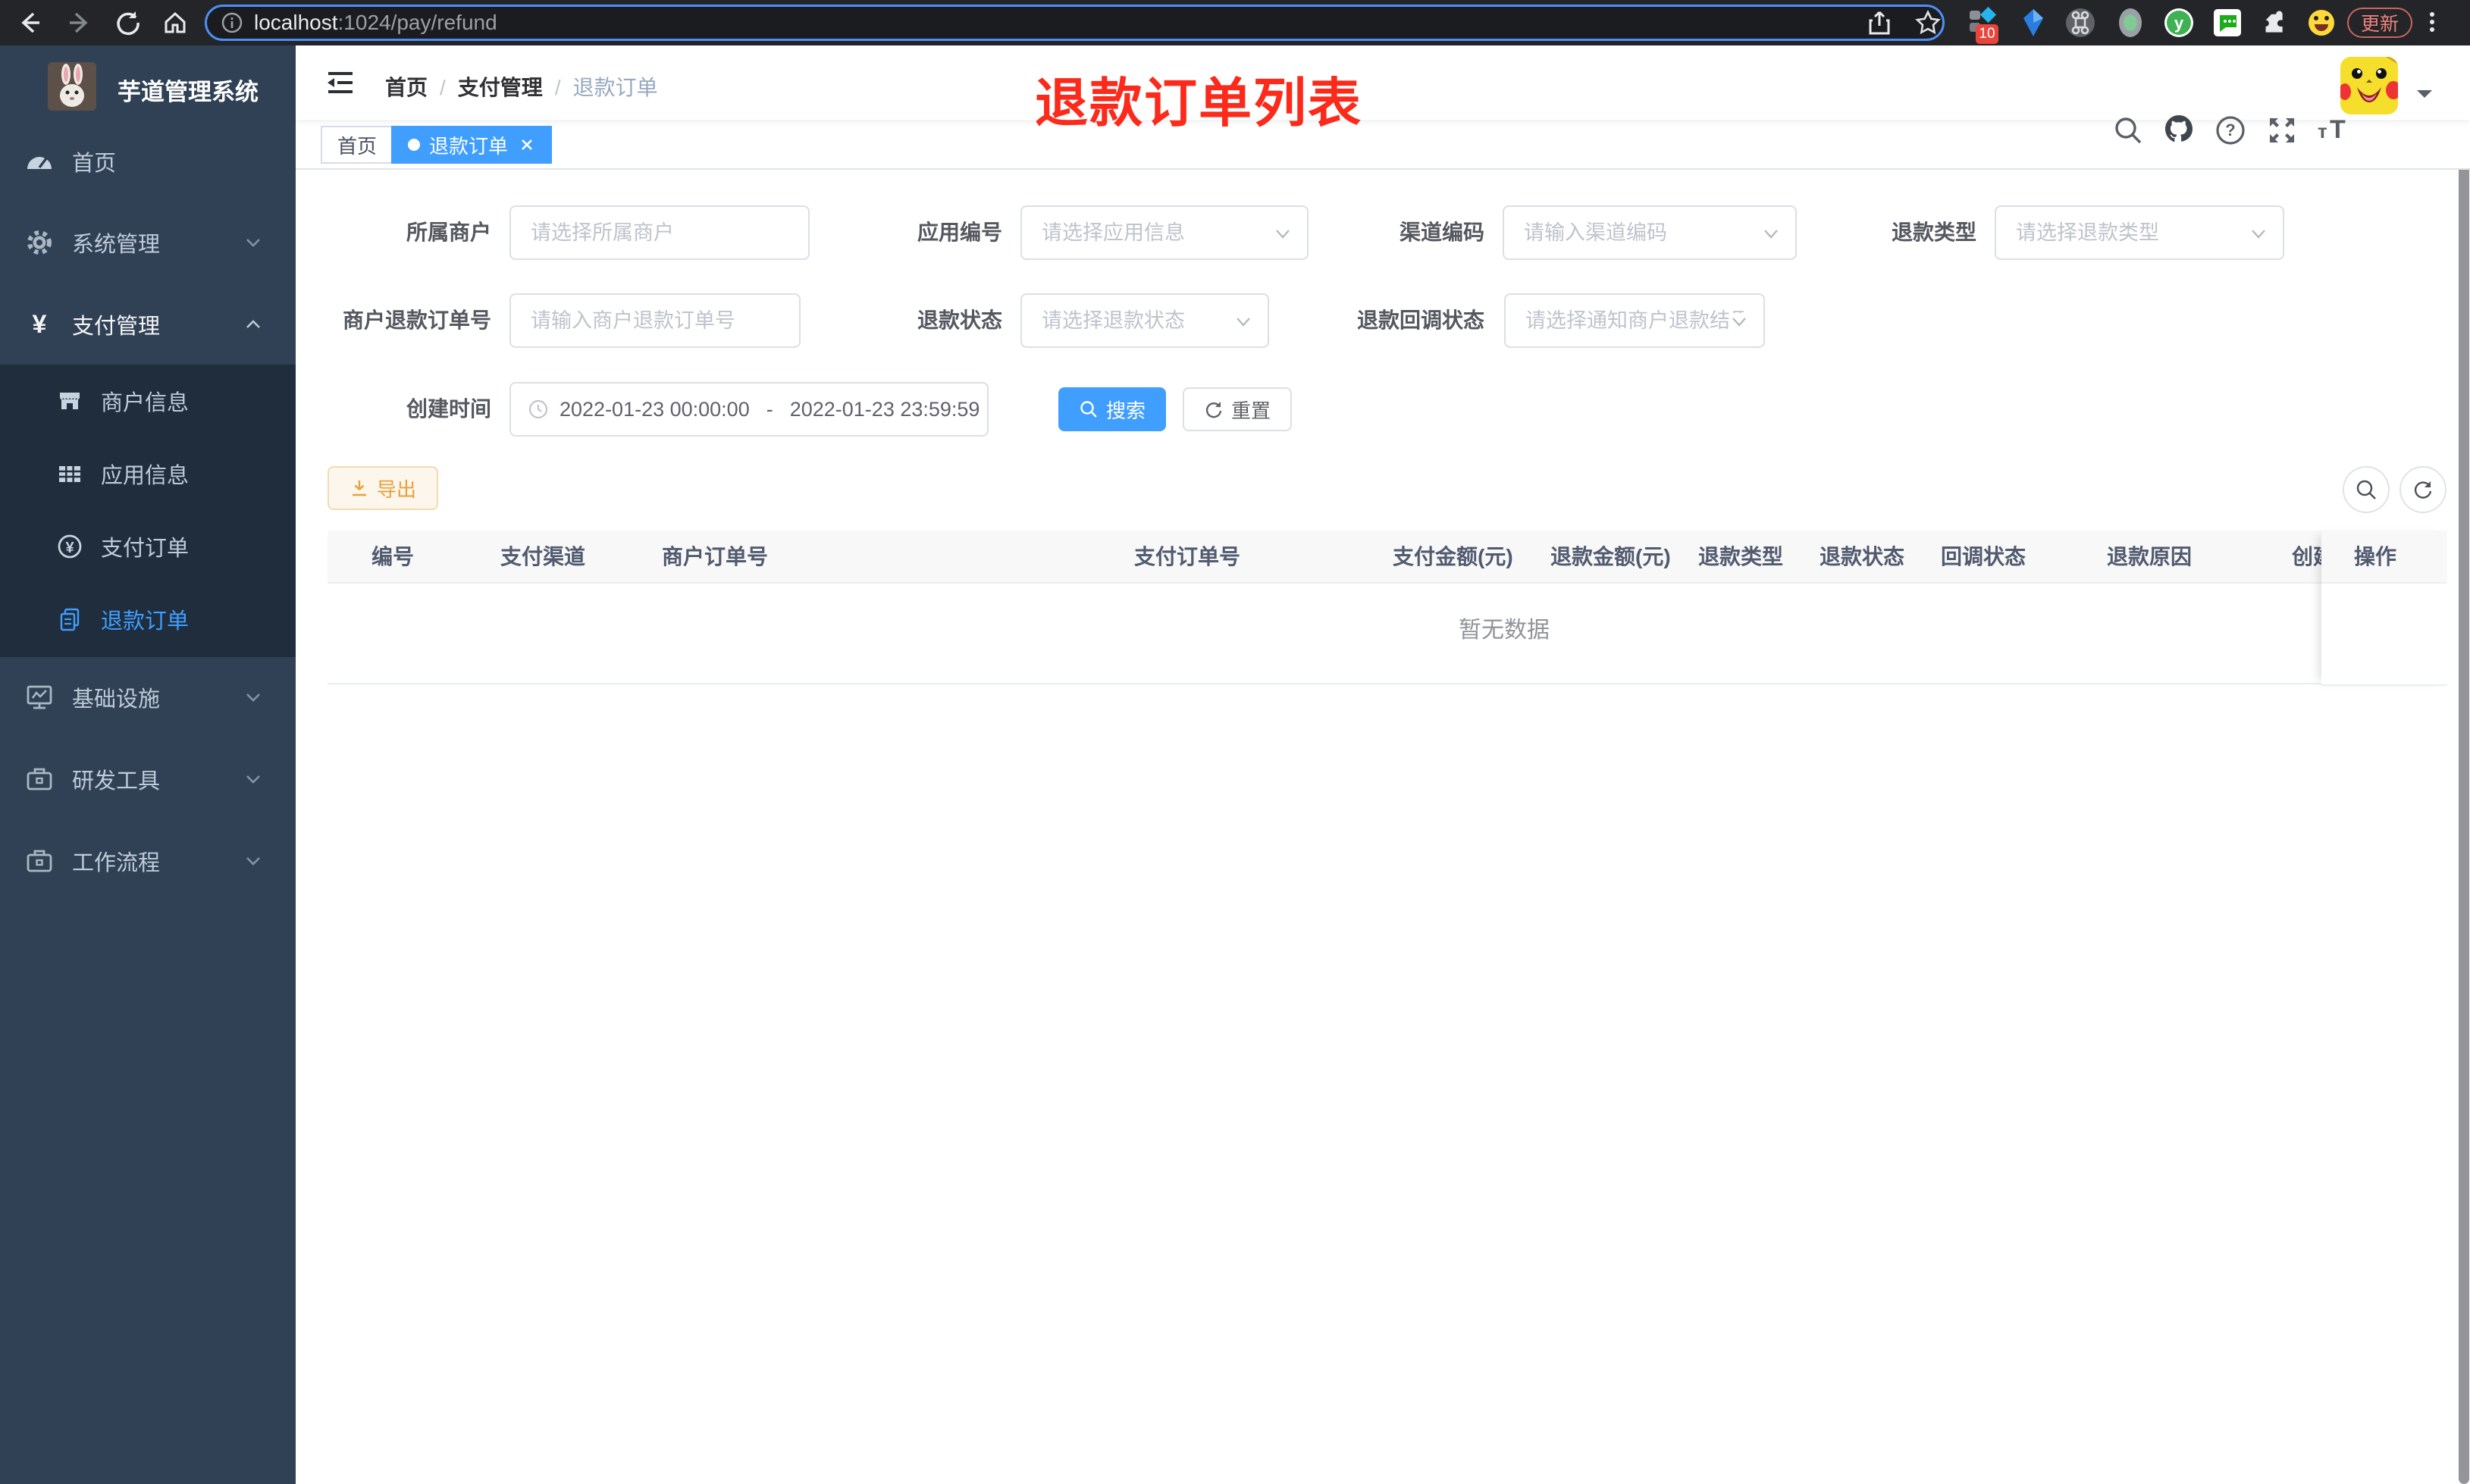  Describe the element at coordinates (116, 700) in the screenshot. I see `sidebar-item-label: 基础设施` at that location.